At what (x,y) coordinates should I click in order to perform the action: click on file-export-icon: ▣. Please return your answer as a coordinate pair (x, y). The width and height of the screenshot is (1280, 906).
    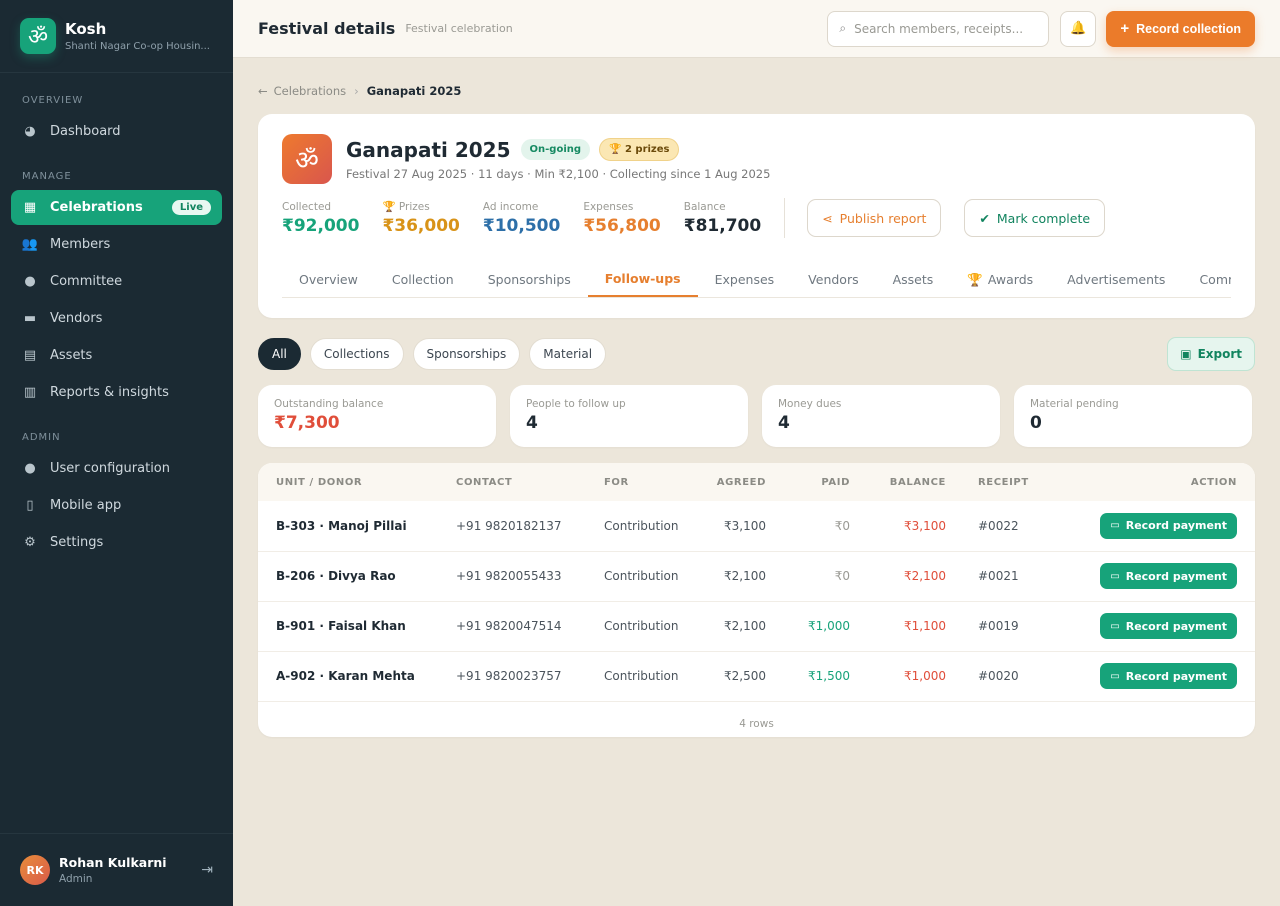
    Looking at the image, I should click on (1186, 354).